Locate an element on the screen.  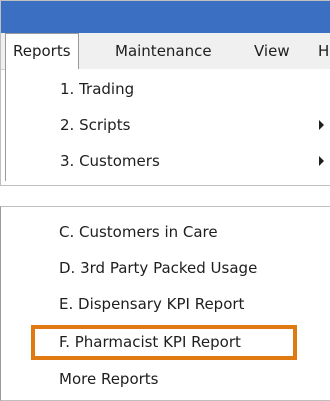
menu-bar: Reports Maintenance View H is located at coordinates (165, 51).